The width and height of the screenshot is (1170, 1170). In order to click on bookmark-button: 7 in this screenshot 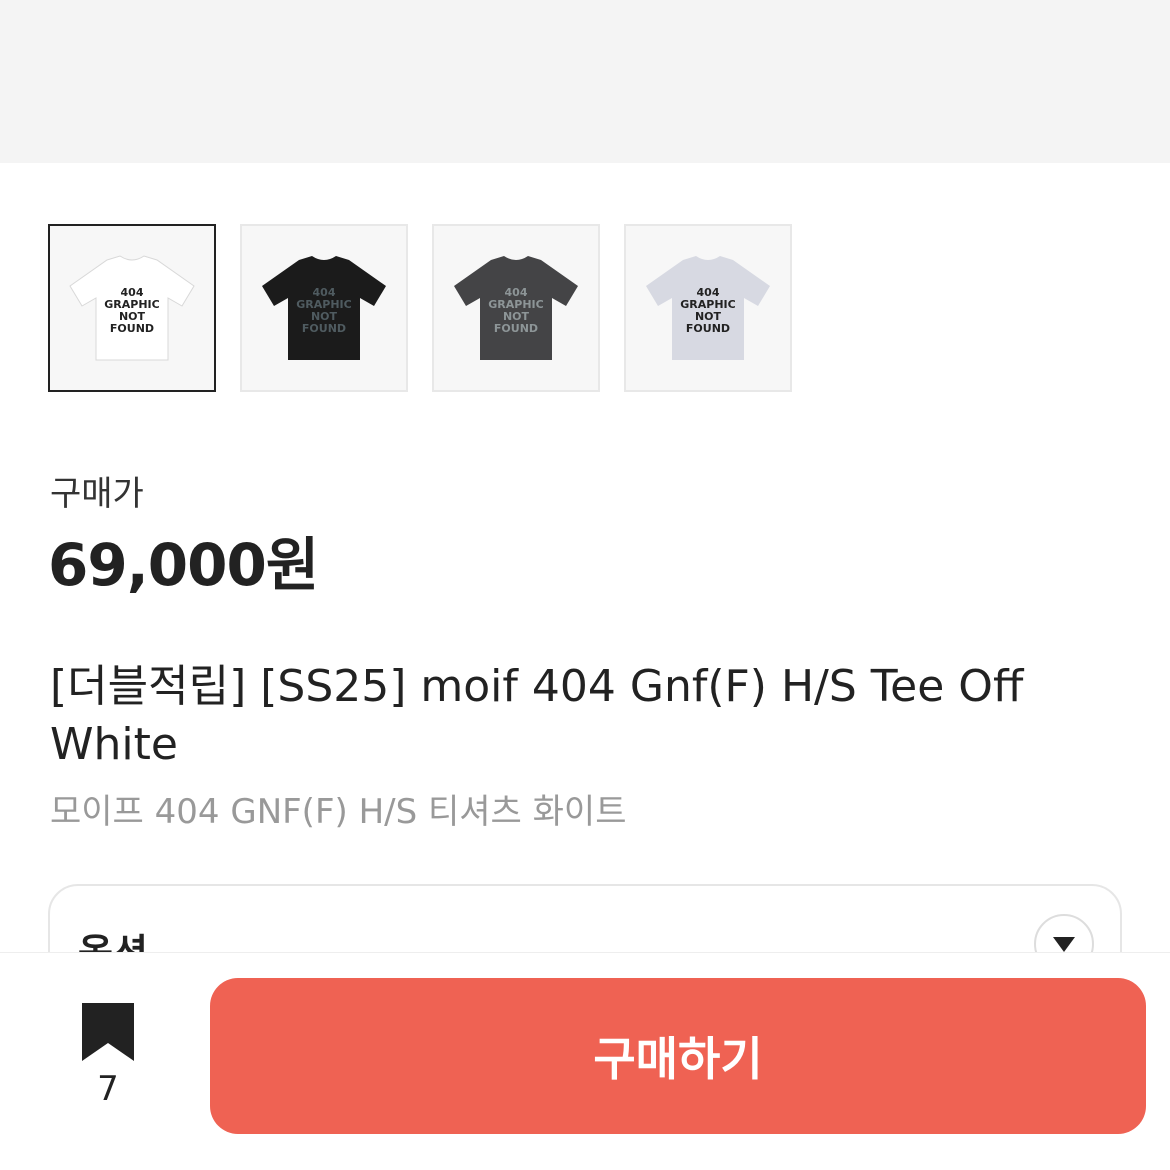, I will do `click(108, 1055)`.